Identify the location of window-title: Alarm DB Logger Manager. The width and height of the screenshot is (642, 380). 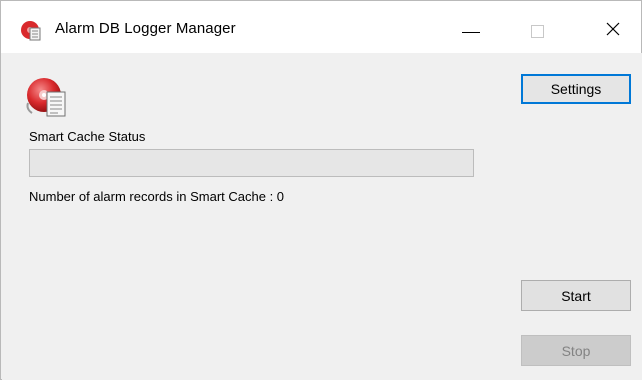
(145, 28).